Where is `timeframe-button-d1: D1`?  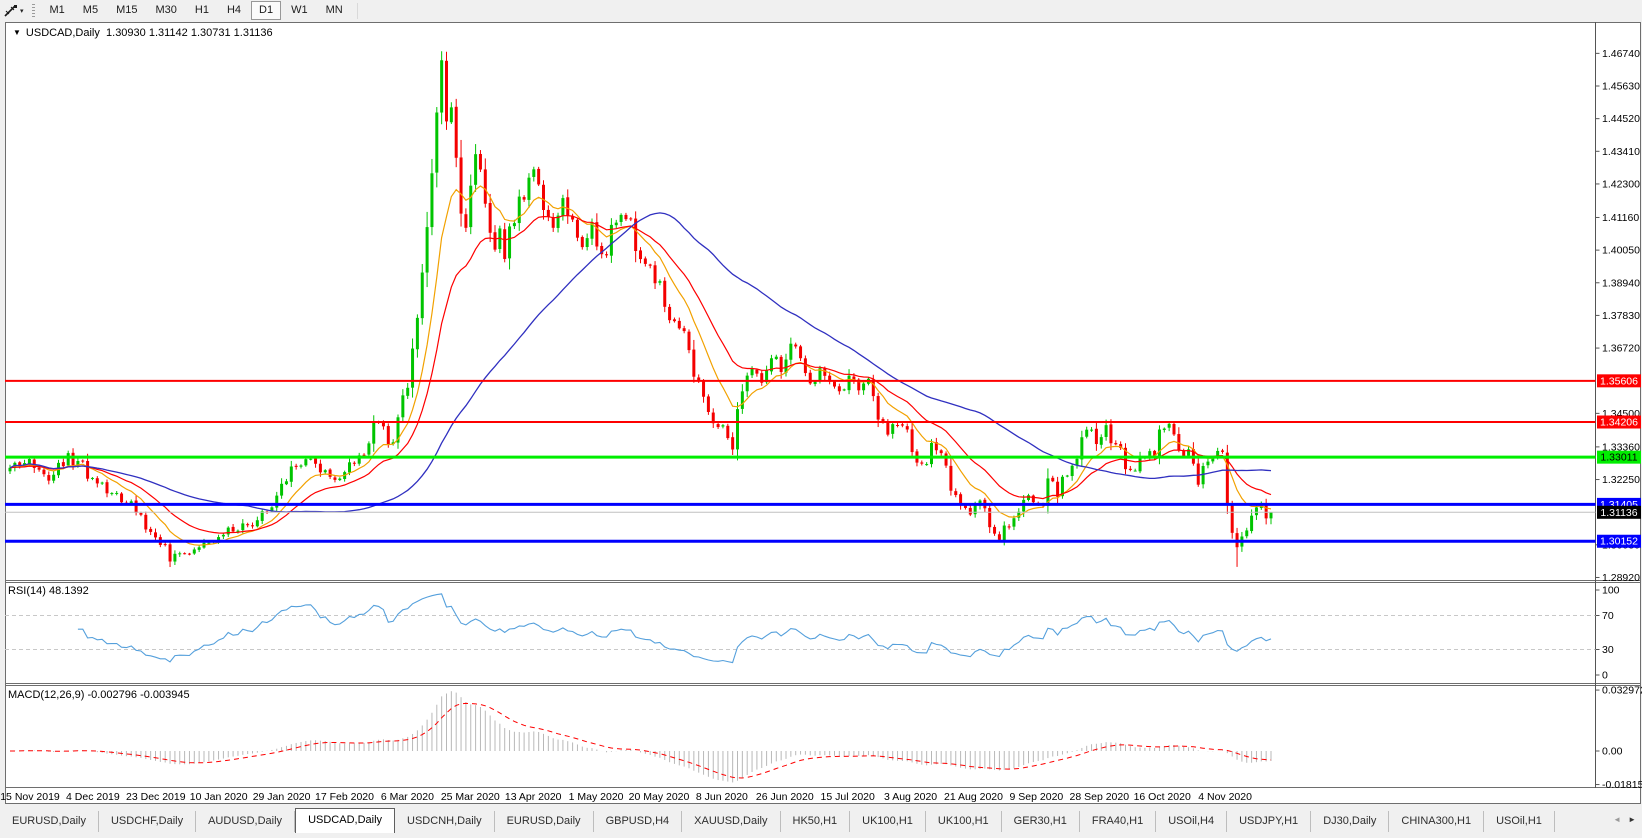
timeframe-button-d1: D1 is located at coordinates (266, 10).